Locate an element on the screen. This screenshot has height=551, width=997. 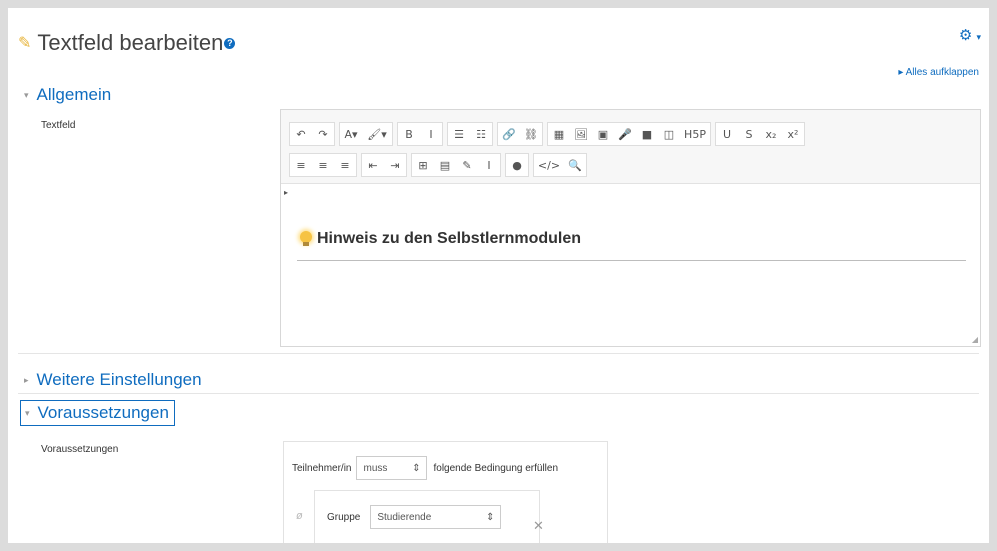
toolbar-button: 🎤 is located at coordinates (625, 134).